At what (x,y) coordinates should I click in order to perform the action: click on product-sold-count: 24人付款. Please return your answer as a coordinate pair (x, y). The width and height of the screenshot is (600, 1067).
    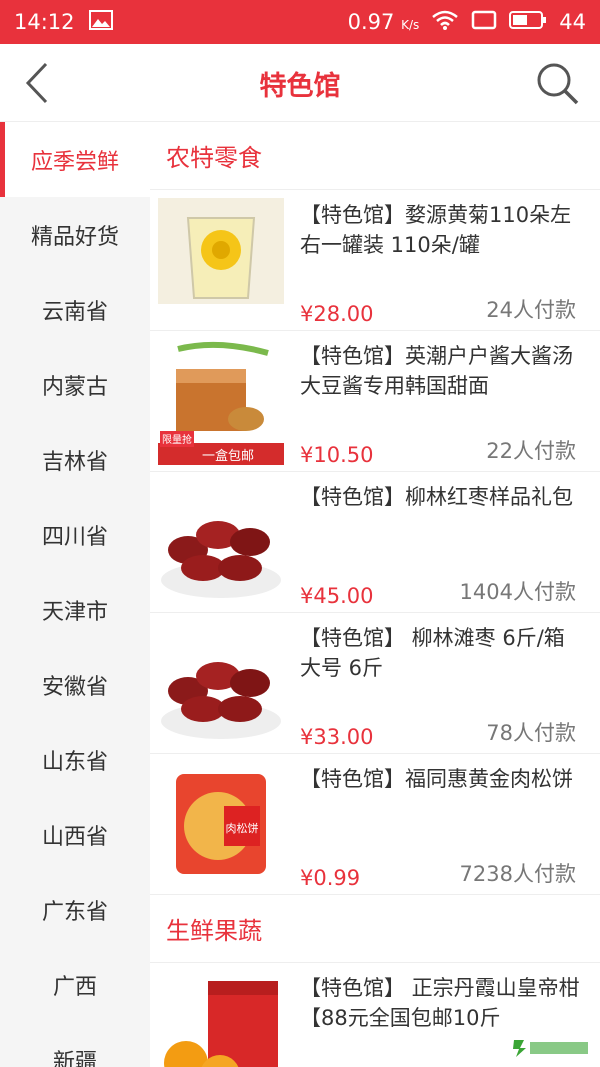
    Looking at the image, I should click on (531, 310).